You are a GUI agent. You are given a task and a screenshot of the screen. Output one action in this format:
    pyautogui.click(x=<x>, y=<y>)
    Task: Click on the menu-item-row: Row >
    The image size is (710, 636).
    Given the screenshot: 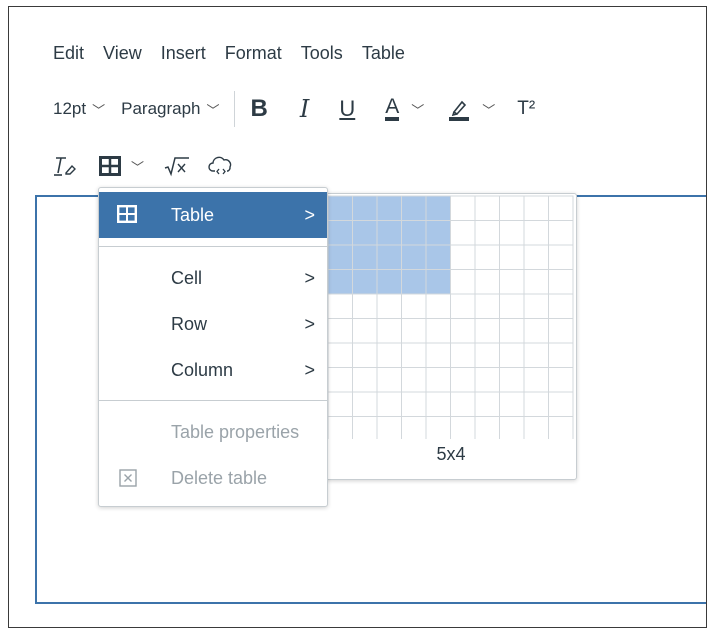 What is the action you would take?
    pyautogui.click(x=213, y=324)
    